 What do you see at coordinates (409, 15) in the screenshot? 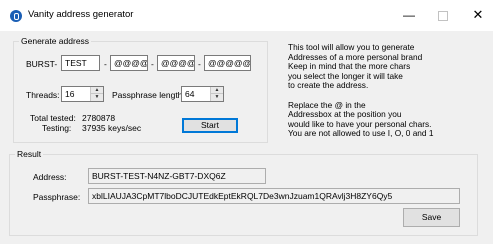
I see `minimize-button: —` at bounding box center [409, 15].